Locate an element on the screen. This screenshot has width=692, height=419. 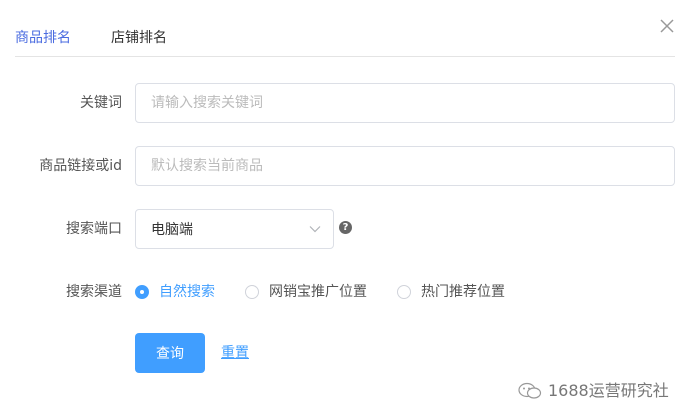
tab-bar: 商品排名 店铺排名 is located at coordinates (345, 28).